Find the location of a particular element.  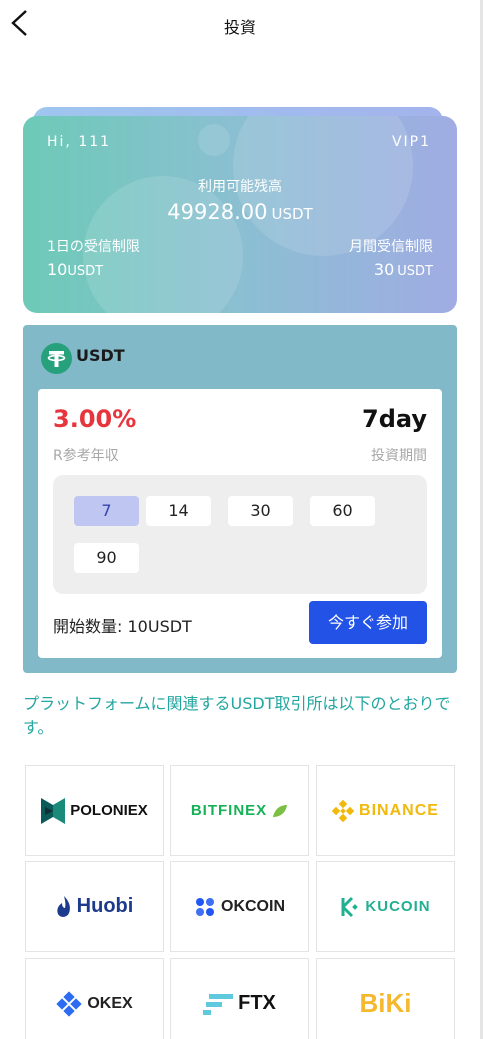

exchange-name: OKCOIN is located at coordinates (253, 906).